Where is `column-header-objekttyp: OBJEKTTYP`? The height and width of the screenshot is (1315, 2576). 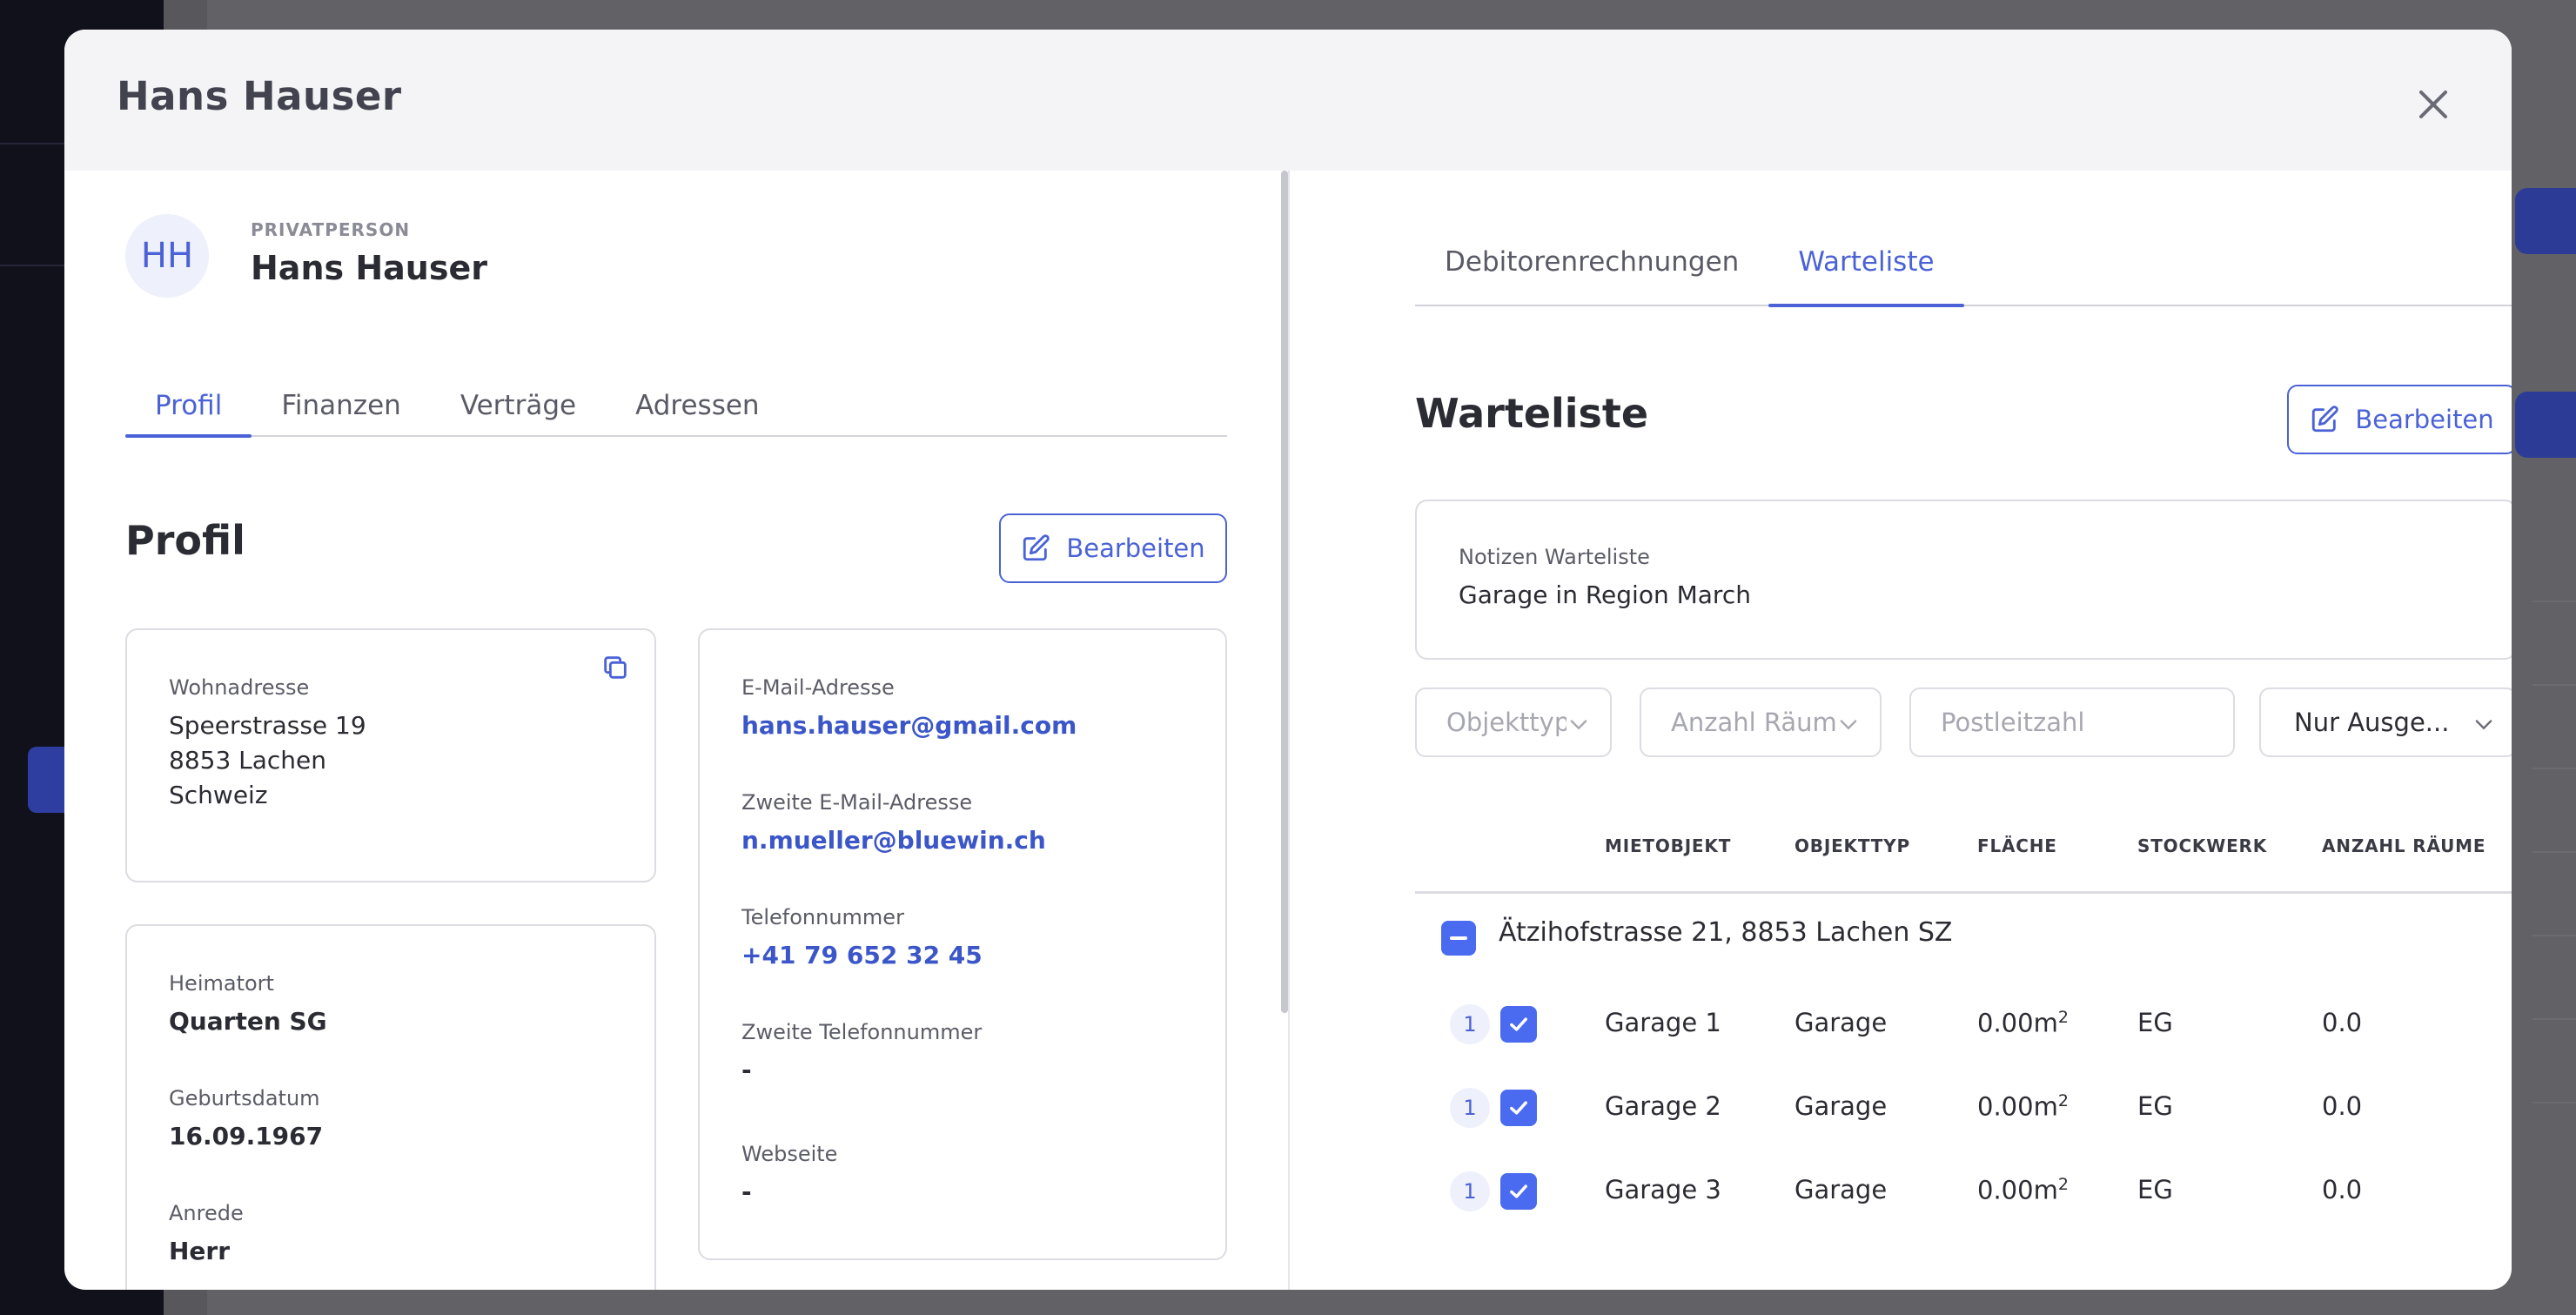
column-header-objekttyp: OBJEKTTYP is located at coordinates (1852, 845).